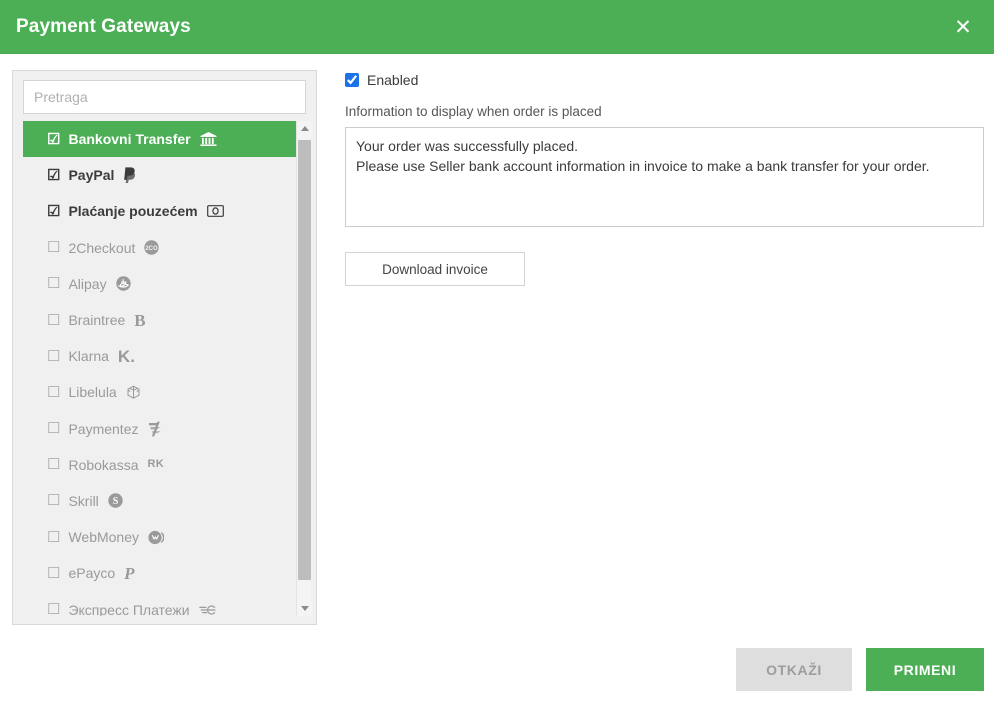 The height and width of the screenshot is (703, 994). I want to click on alipay-logo, so click(123, 284).